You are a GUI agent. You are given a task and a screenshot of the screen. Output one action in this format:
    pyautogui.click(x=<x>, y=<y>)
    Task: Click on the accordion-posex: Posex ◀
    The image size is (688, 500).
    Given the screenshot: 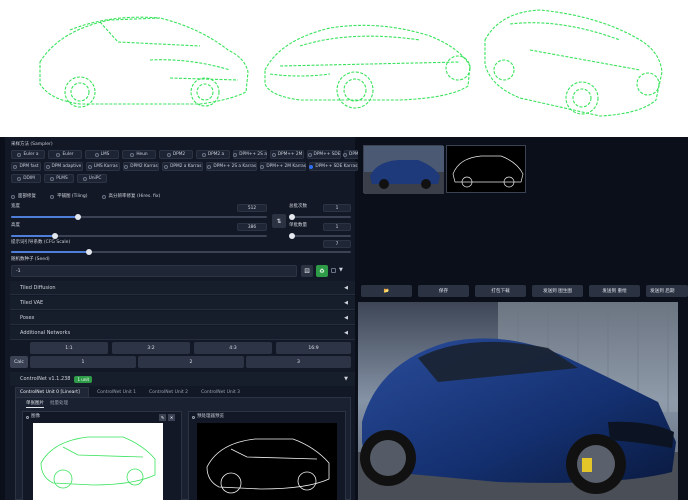 What is the action you would take?
    pyautogui.click(x=182, y=318)
    